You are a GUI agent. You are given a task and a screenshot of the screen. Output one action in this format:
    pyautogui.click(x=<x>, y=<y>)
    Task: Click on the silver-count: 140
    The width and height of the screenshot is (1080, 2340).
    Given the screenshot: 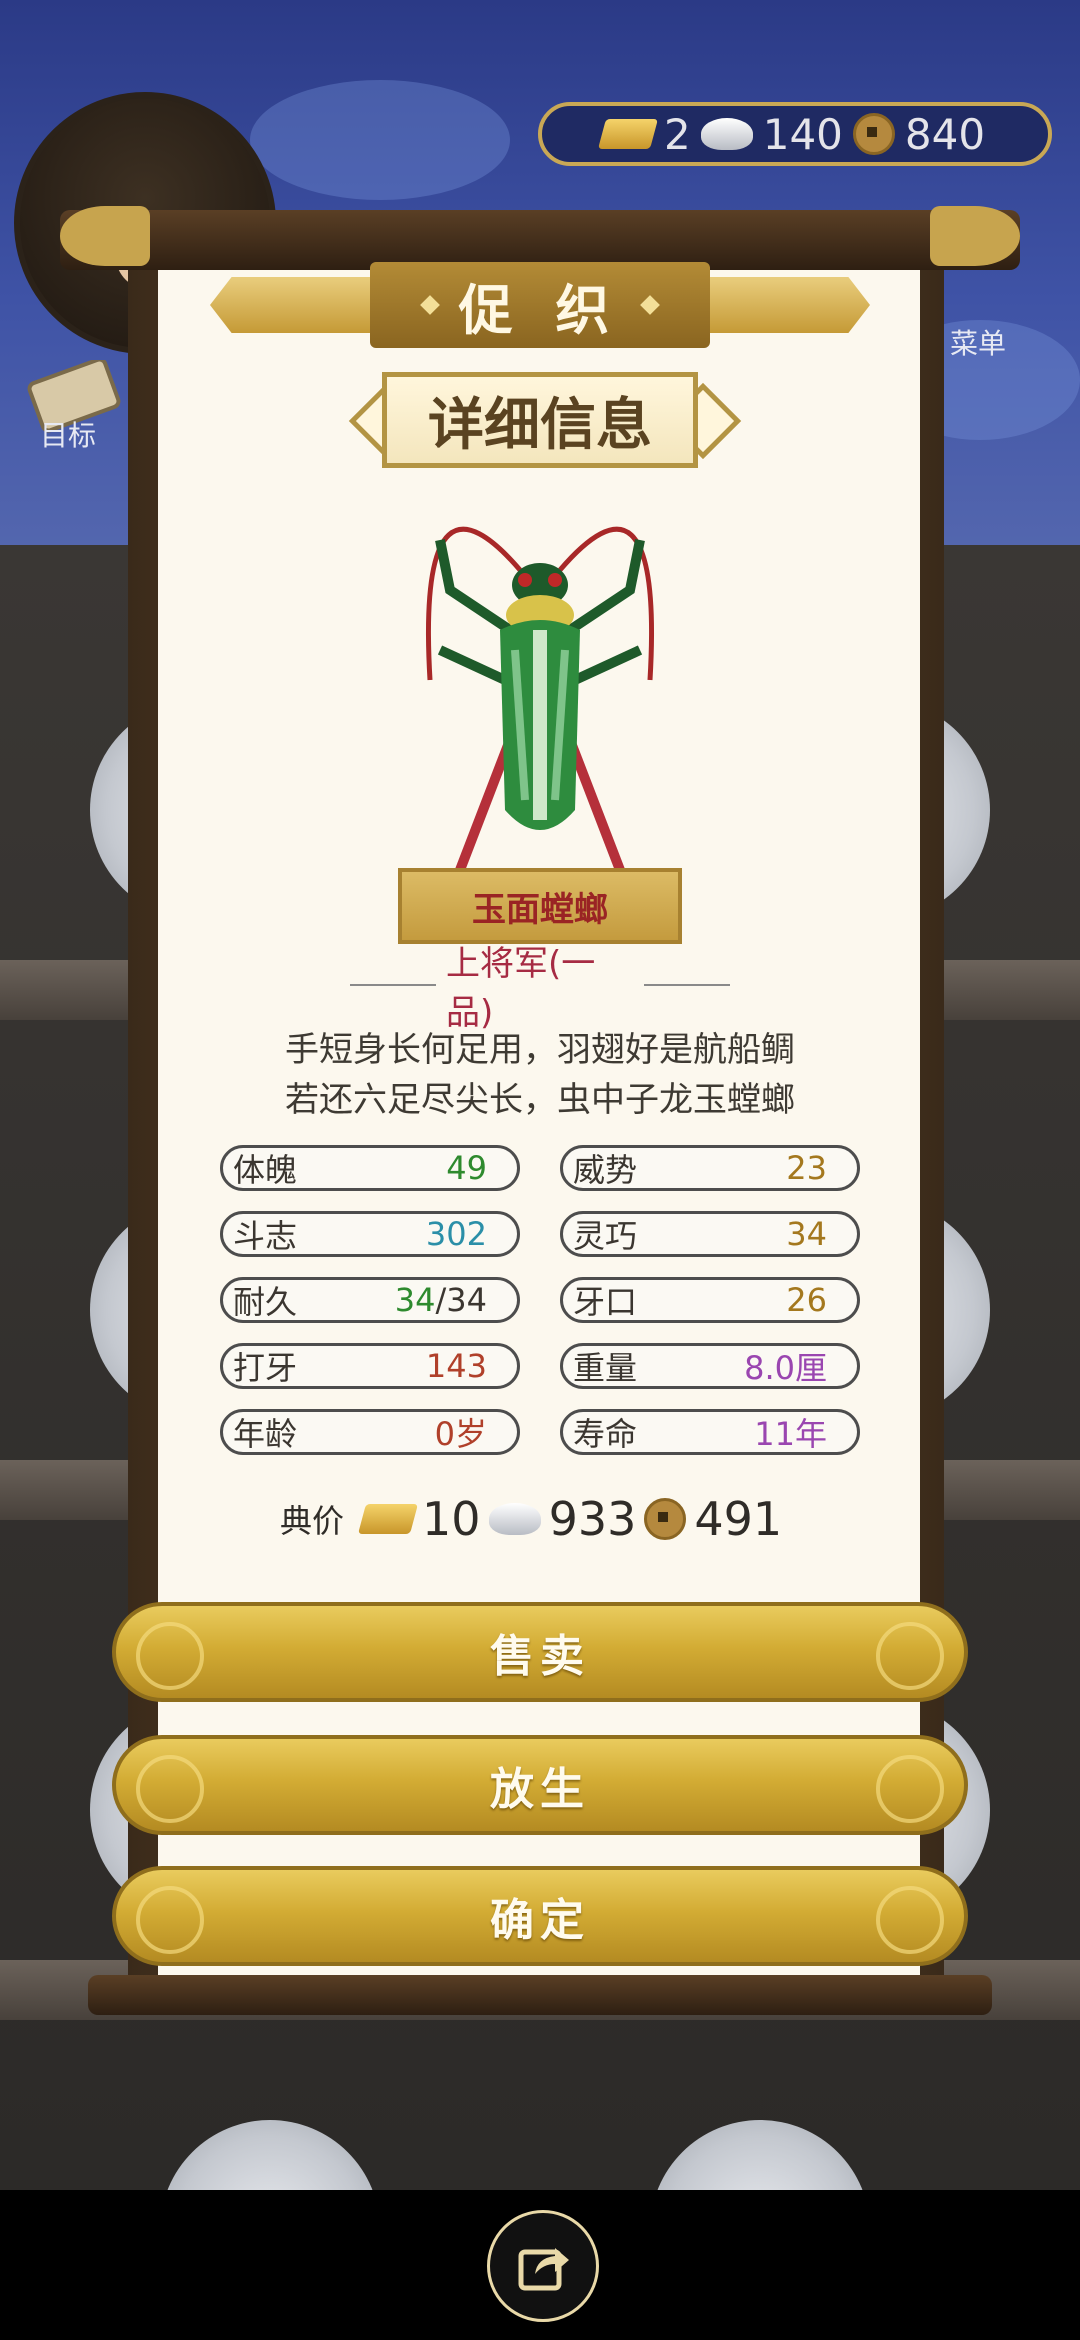 What is the action you would take?
    pyautogui.click(x=802, y=134)
    